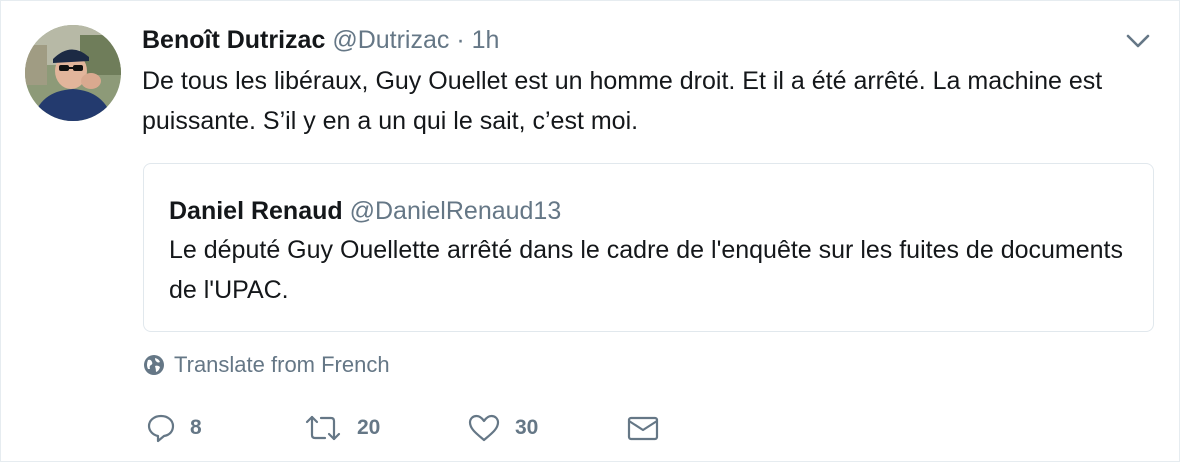  Describe the element at coordinates (196, 427) in the screenshot. I see `reply-count: 8` at that location.